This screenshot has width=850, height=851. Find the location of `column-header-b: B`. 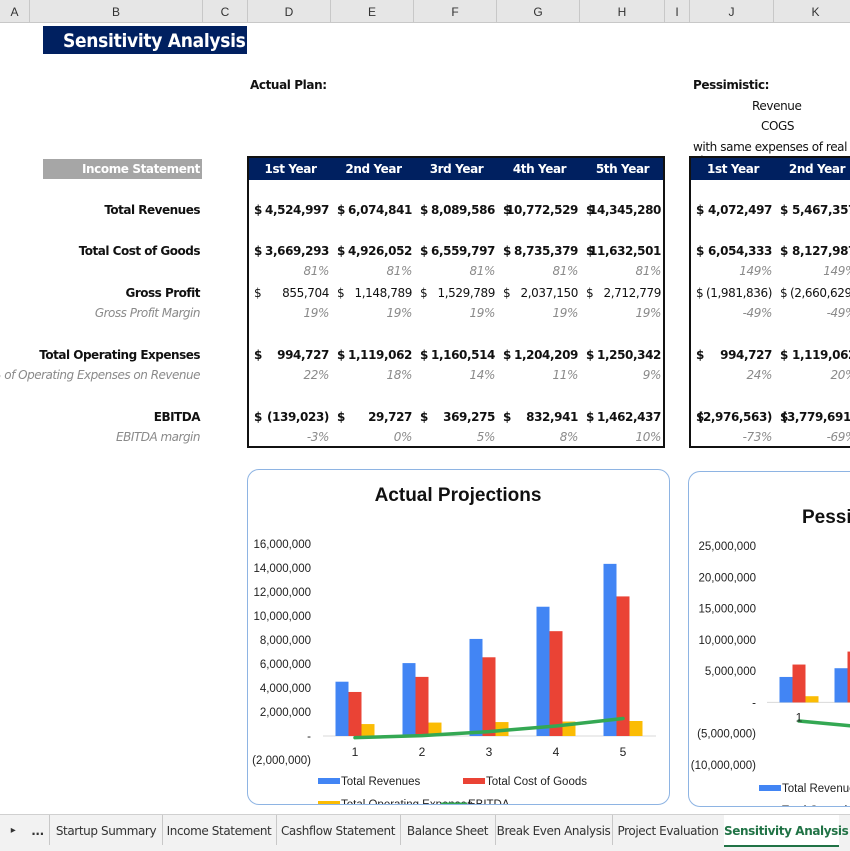

column-header-b: B is located at coordinates (116, 11).